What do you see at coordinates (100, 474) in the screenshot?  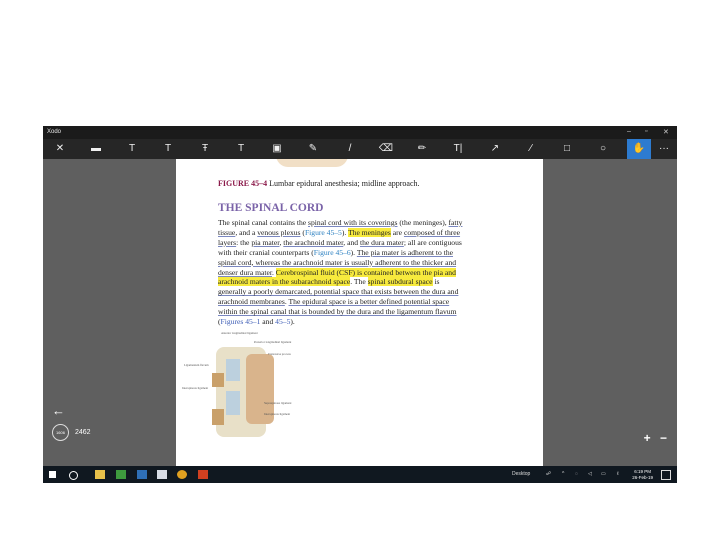 I see `file-explorer-icon` at bounding box center [100, 474].